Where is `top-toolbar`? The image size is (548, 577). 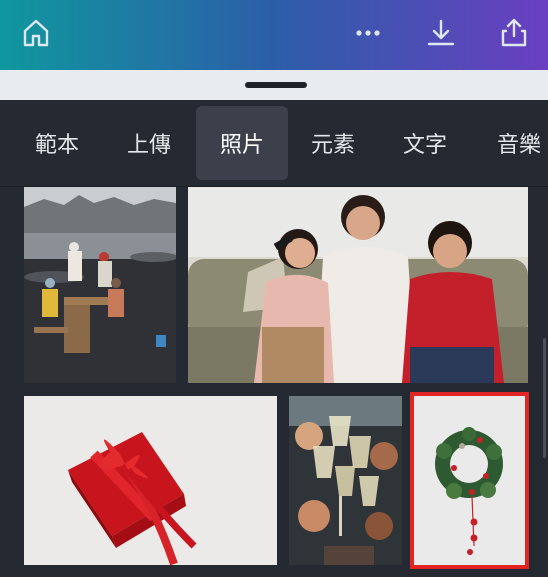 top-toolbar is located at coordinates (274, 35).